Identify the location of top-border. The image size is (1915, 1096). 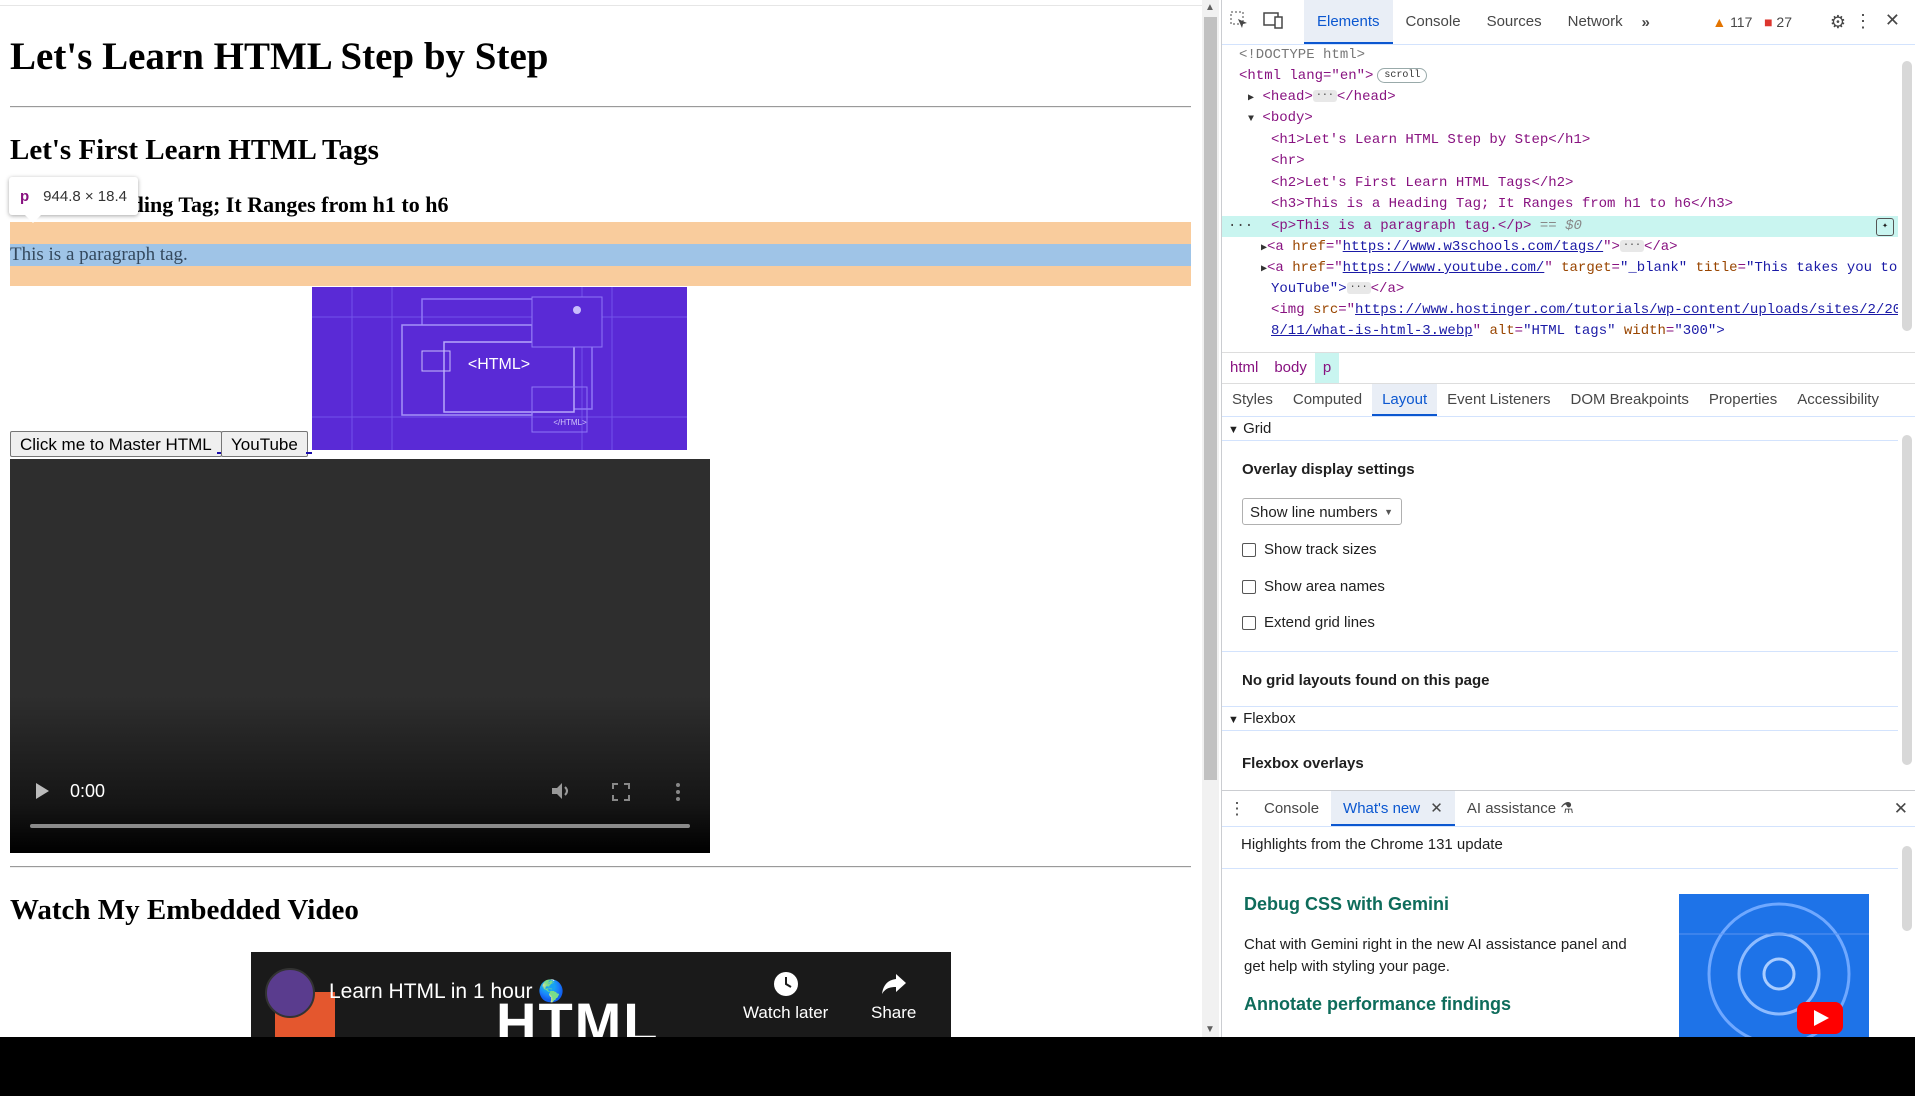
(601, 5).